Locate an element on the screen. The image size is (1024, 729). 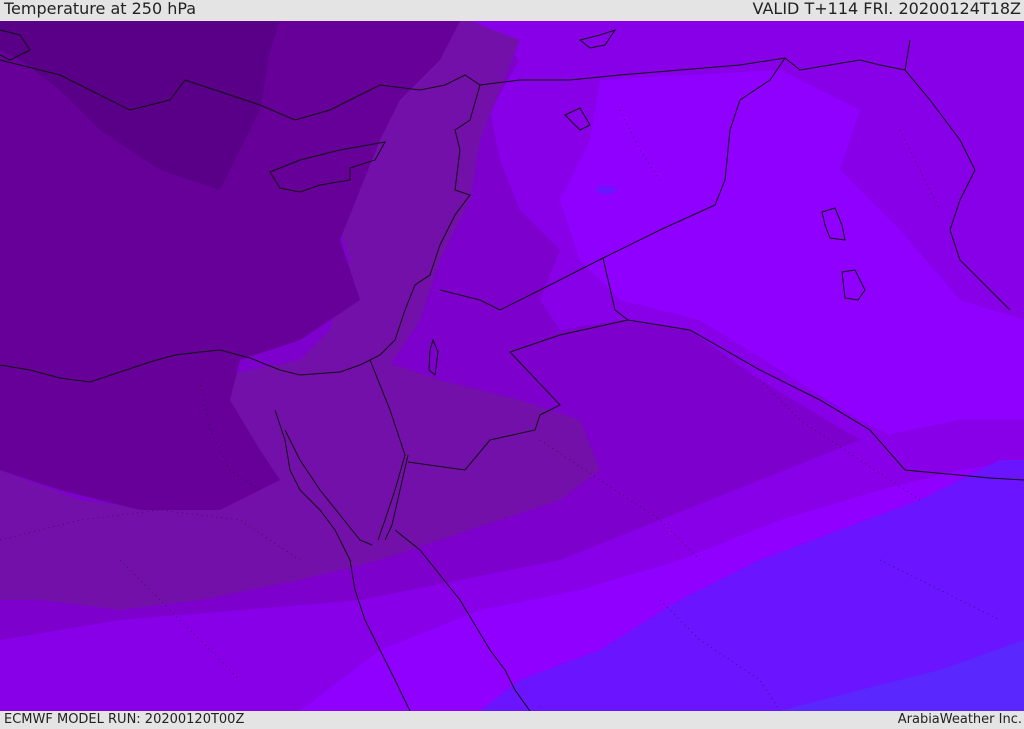
model-run: ECMWF MODEL RUN: 20200120T00Z is located at coordinates (124, 719).